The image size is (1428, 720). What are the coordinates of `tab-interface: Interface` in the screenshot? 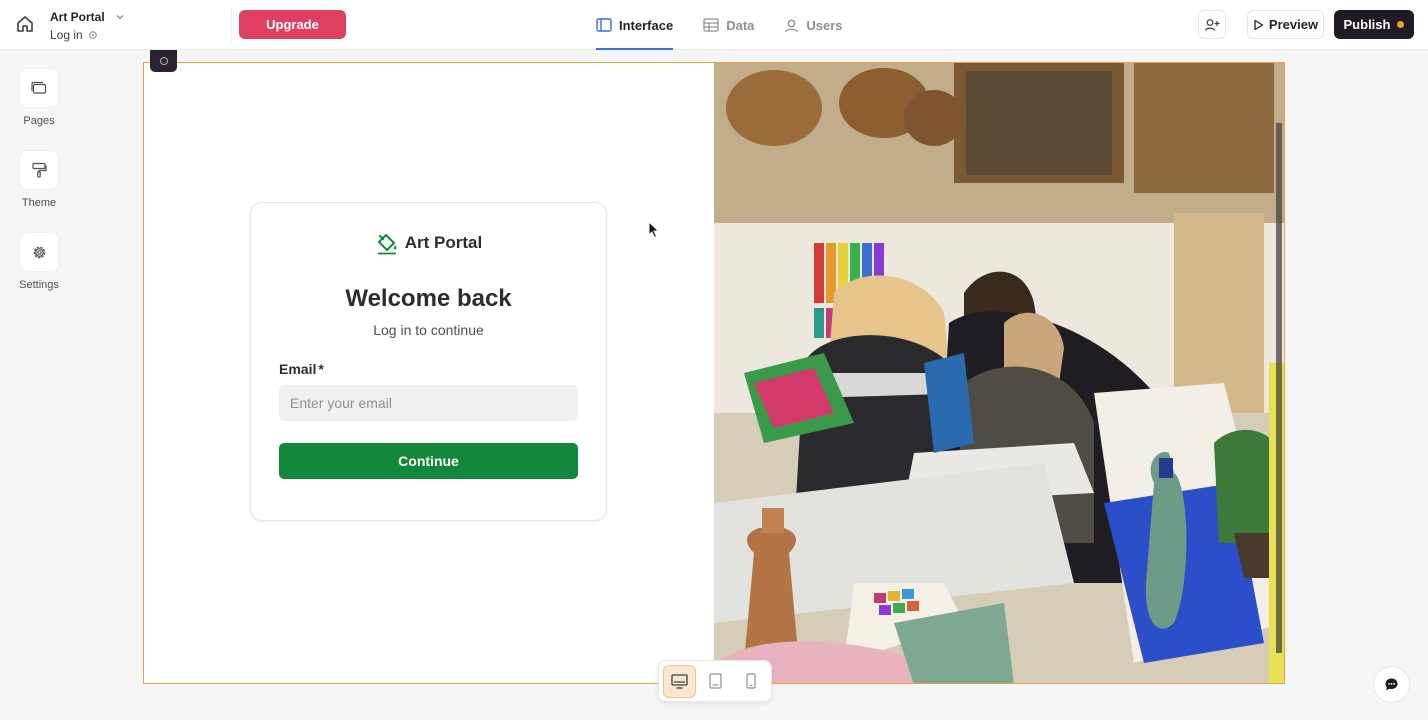 It's located at (635, 25).